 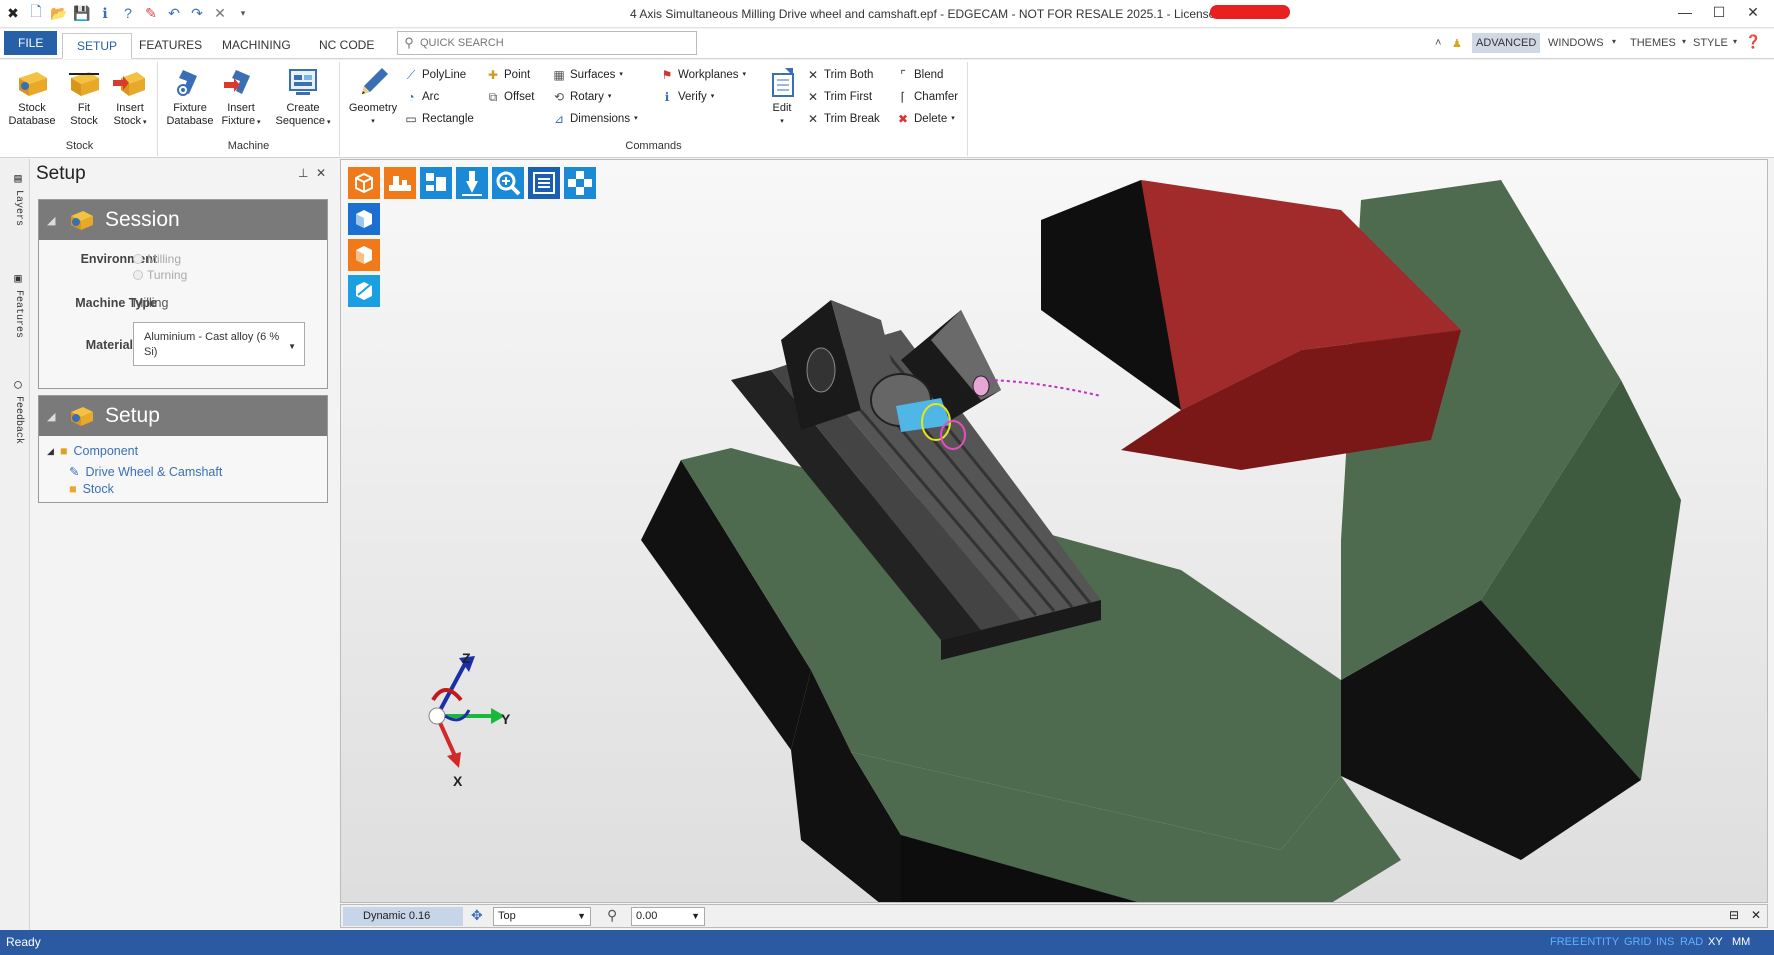 I want to click on delete-button: ✖ Delete ▾, so click(x=925, y=119).